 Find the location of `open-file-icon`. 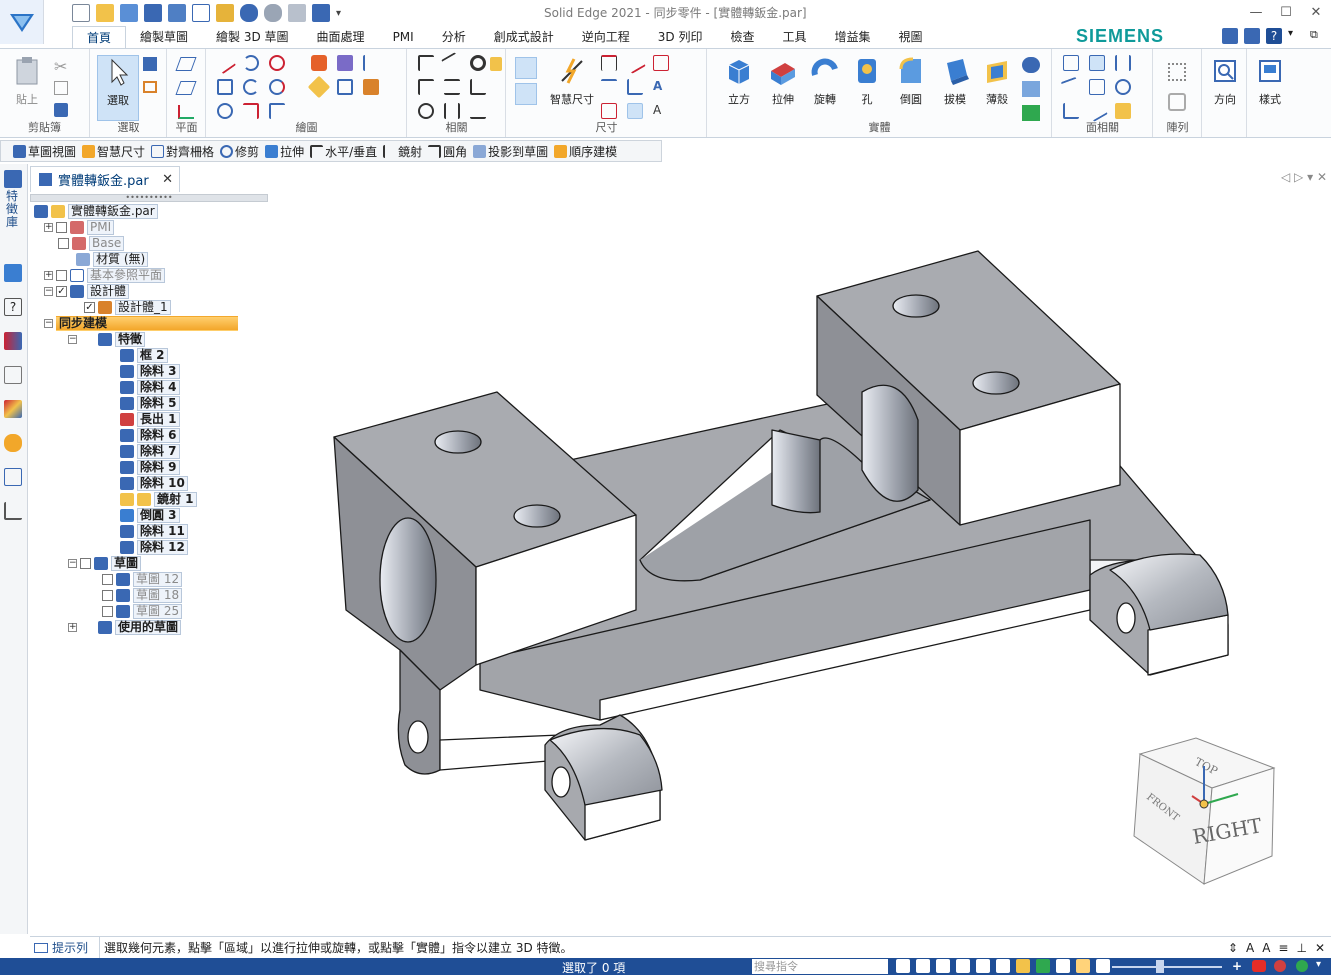

open-file-icon is located at coordinates (105, 13).